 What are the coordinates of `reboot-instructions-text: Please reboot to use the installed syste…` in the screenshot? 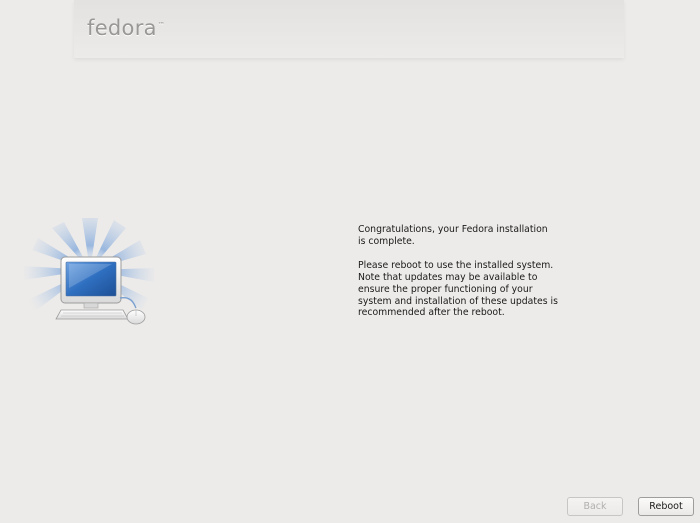 It's located at (458, 289).